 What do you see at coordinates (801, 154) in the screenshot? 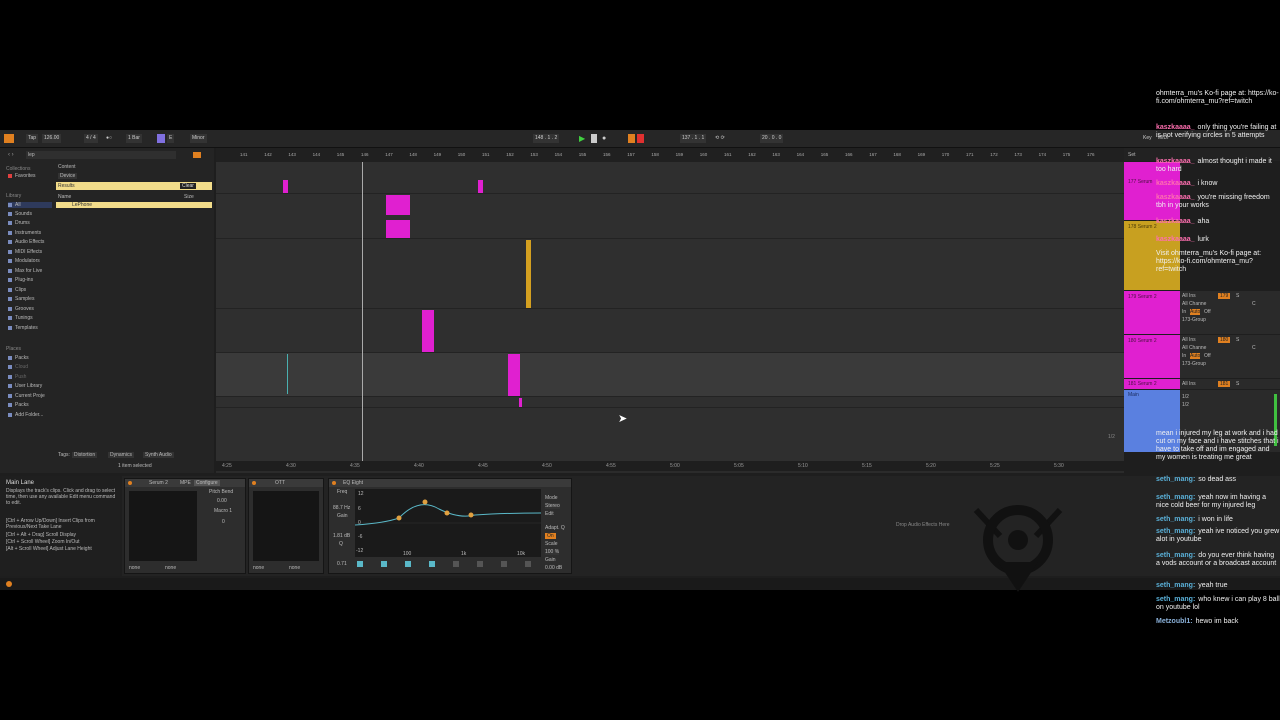
I see `bar-number: 164` at bounding box center [801, 154].